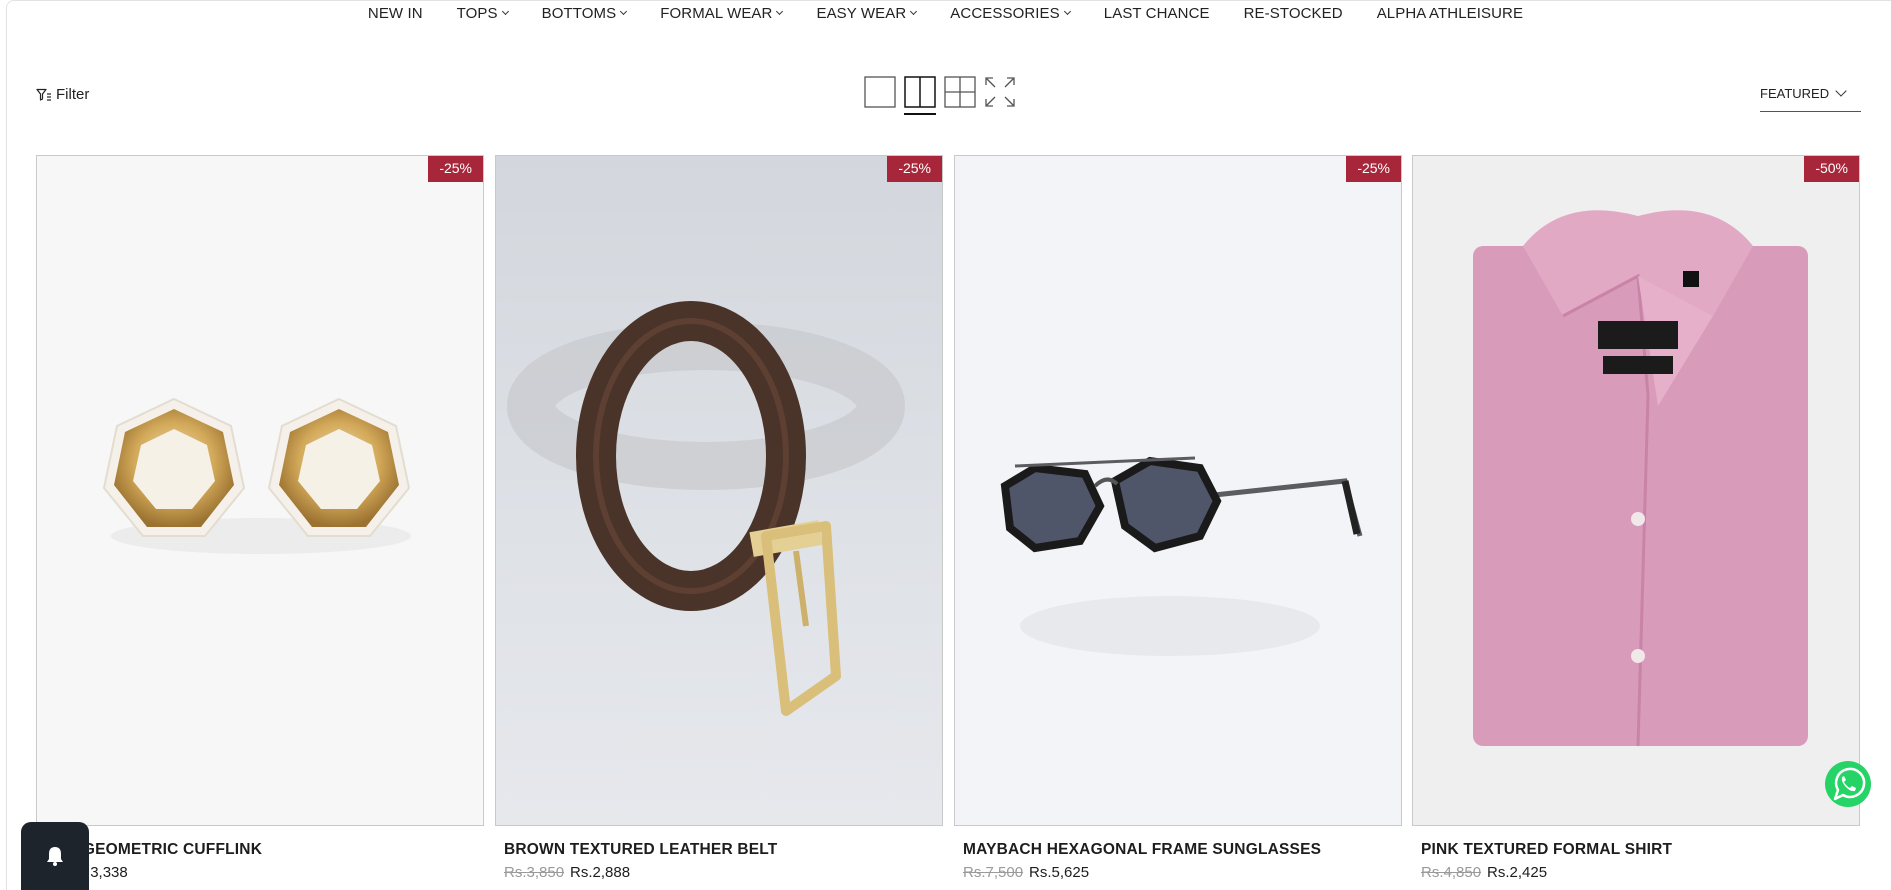 The image size is (1891, 890). Describe the element at coordinates (920, 92) in the screenshot. I see `two-column-icon` at that location.